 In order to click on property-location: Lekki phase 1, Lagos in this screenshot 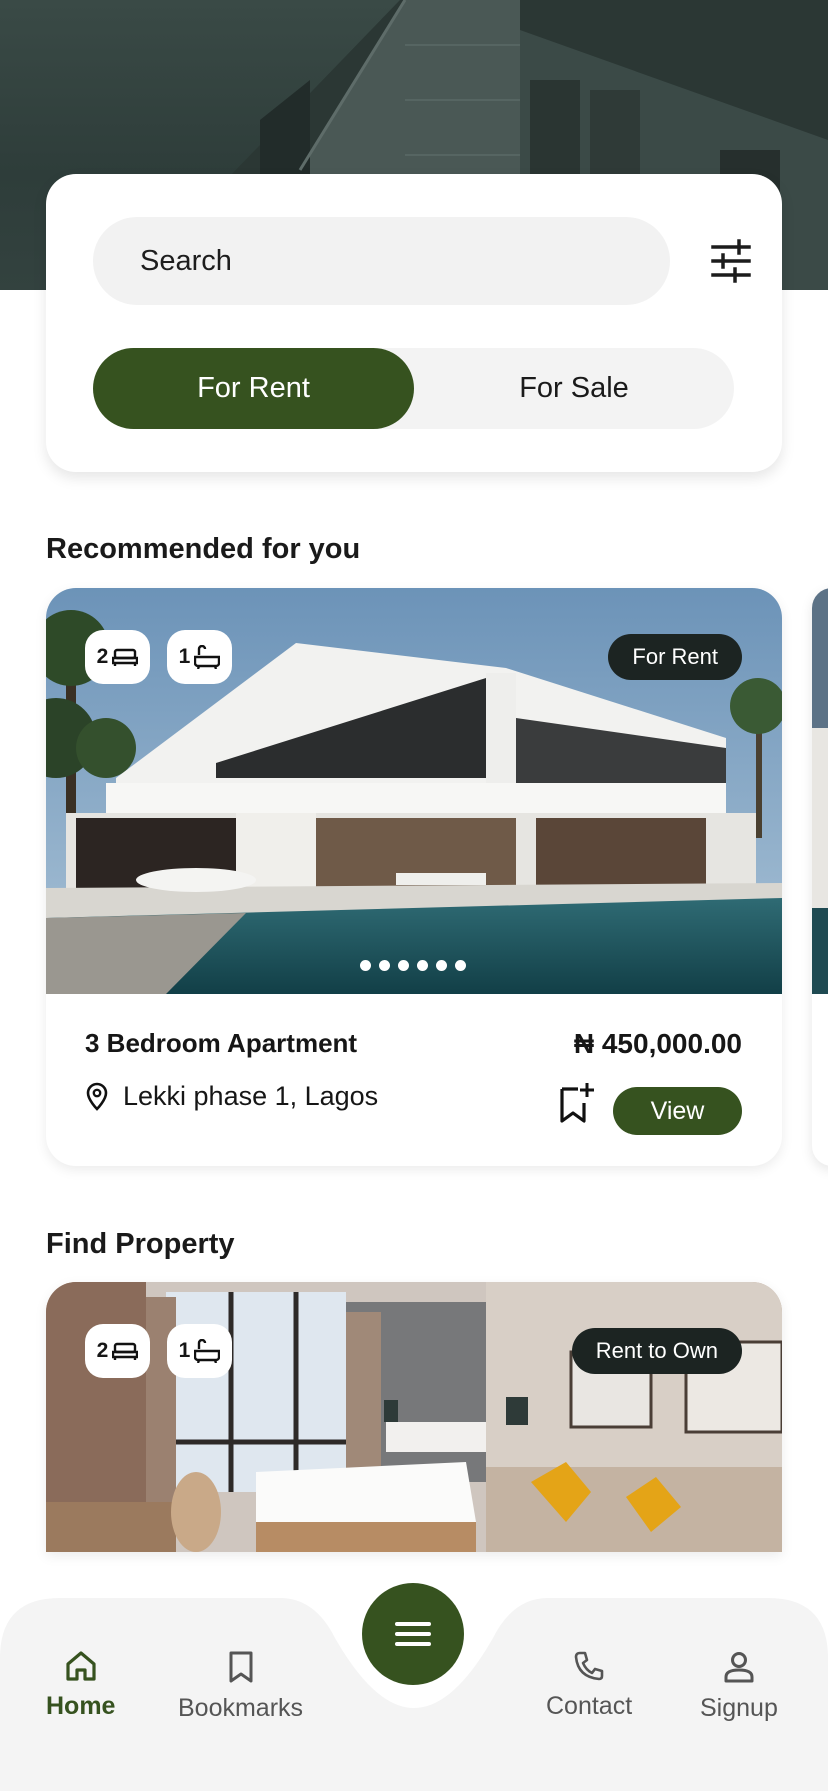, I will do `click(231, 1096)`.